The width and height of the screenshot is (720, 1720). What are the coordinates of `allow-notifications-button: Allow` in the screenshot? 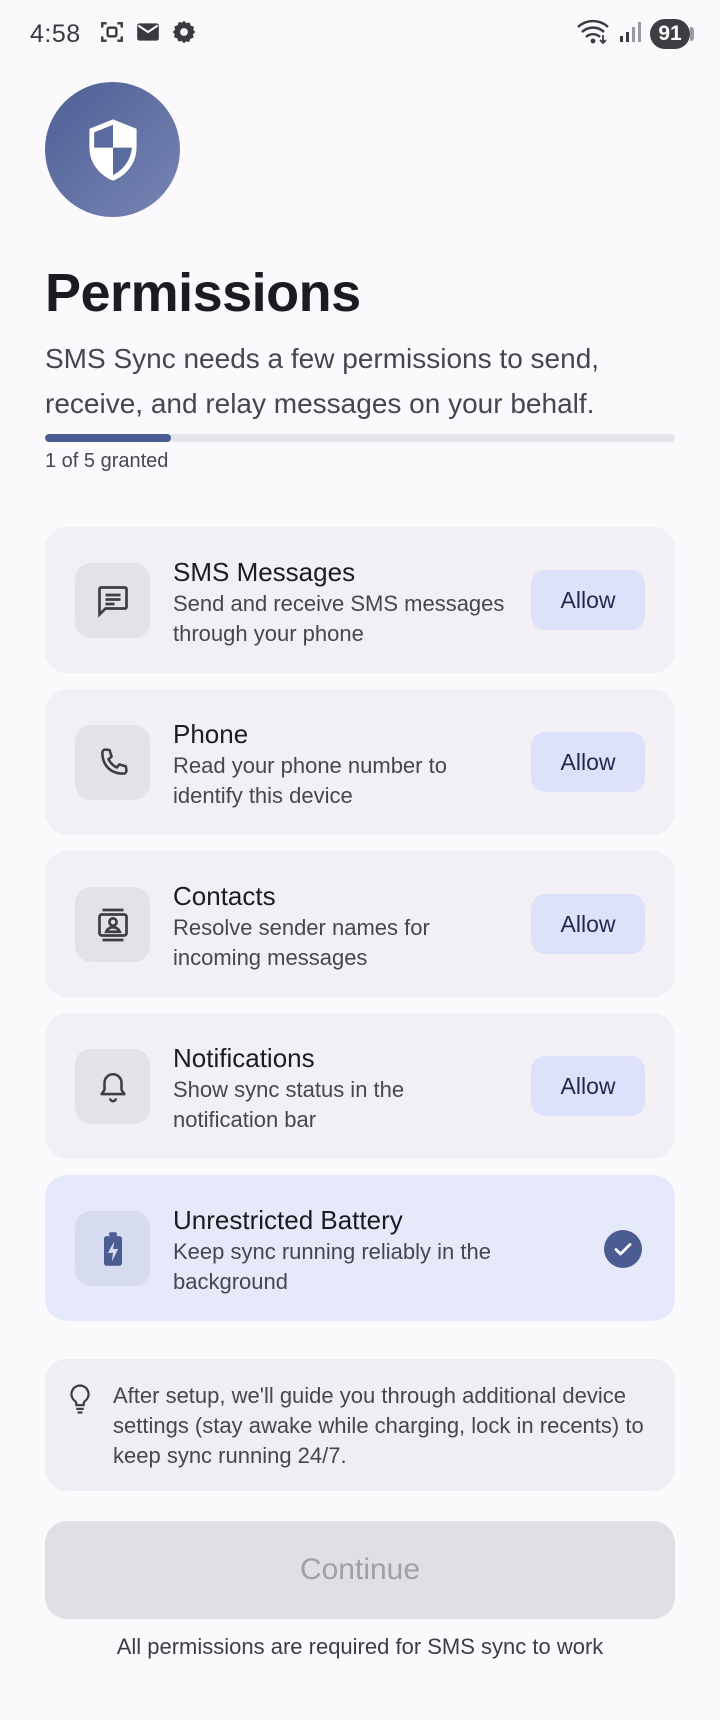 It's located at (588, 1086).